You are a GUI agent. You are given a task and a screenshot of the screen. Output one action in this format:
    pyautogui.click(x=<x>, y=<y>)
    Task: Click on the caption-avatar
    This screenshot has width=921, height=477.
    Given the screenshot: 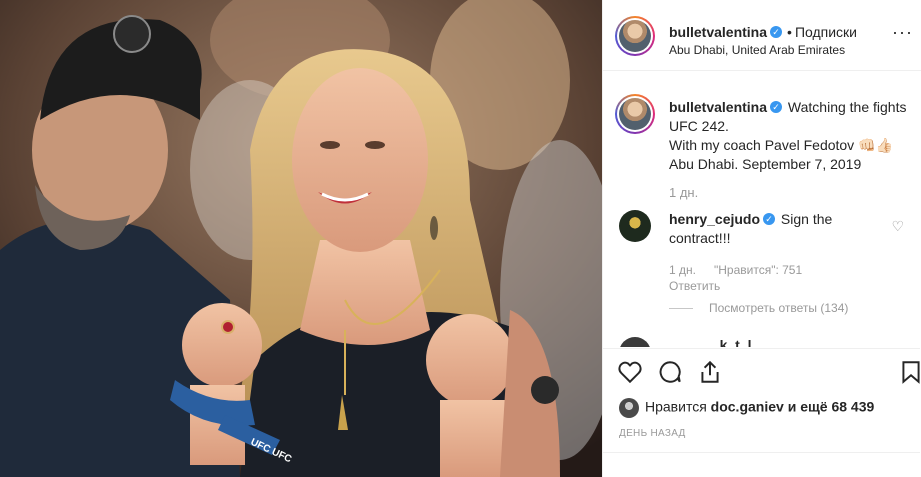 What is the action you would take?
    pyautogui.click(x=635, y=114)
    